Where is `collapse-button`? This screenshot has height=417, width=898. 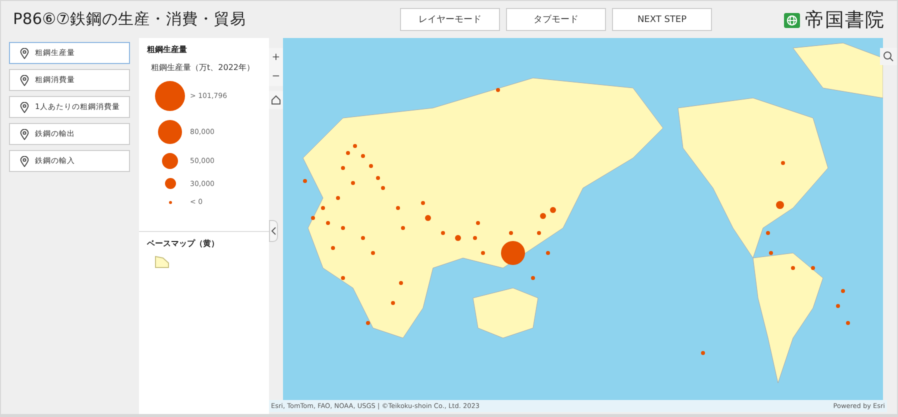 collapse-button is located at coordinates (273, 231).